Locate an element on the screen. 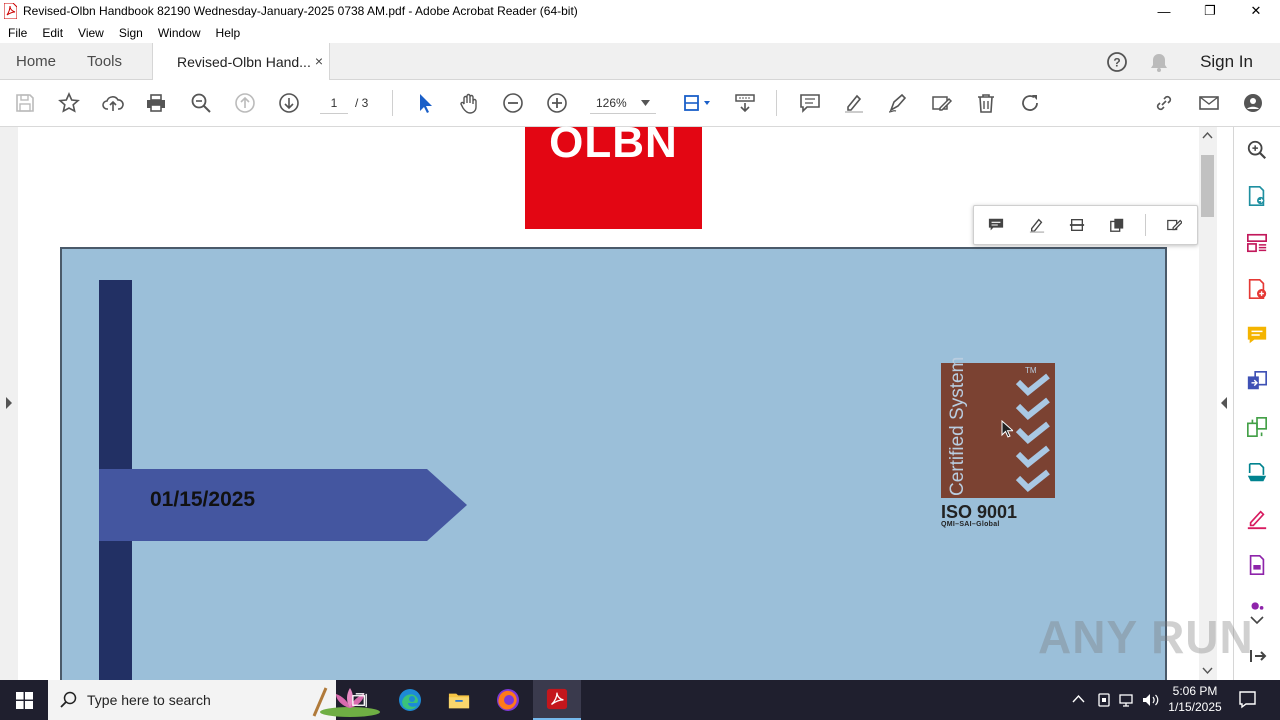  clock-date: 1/15/2025 is located at coordinates (1195, 707).